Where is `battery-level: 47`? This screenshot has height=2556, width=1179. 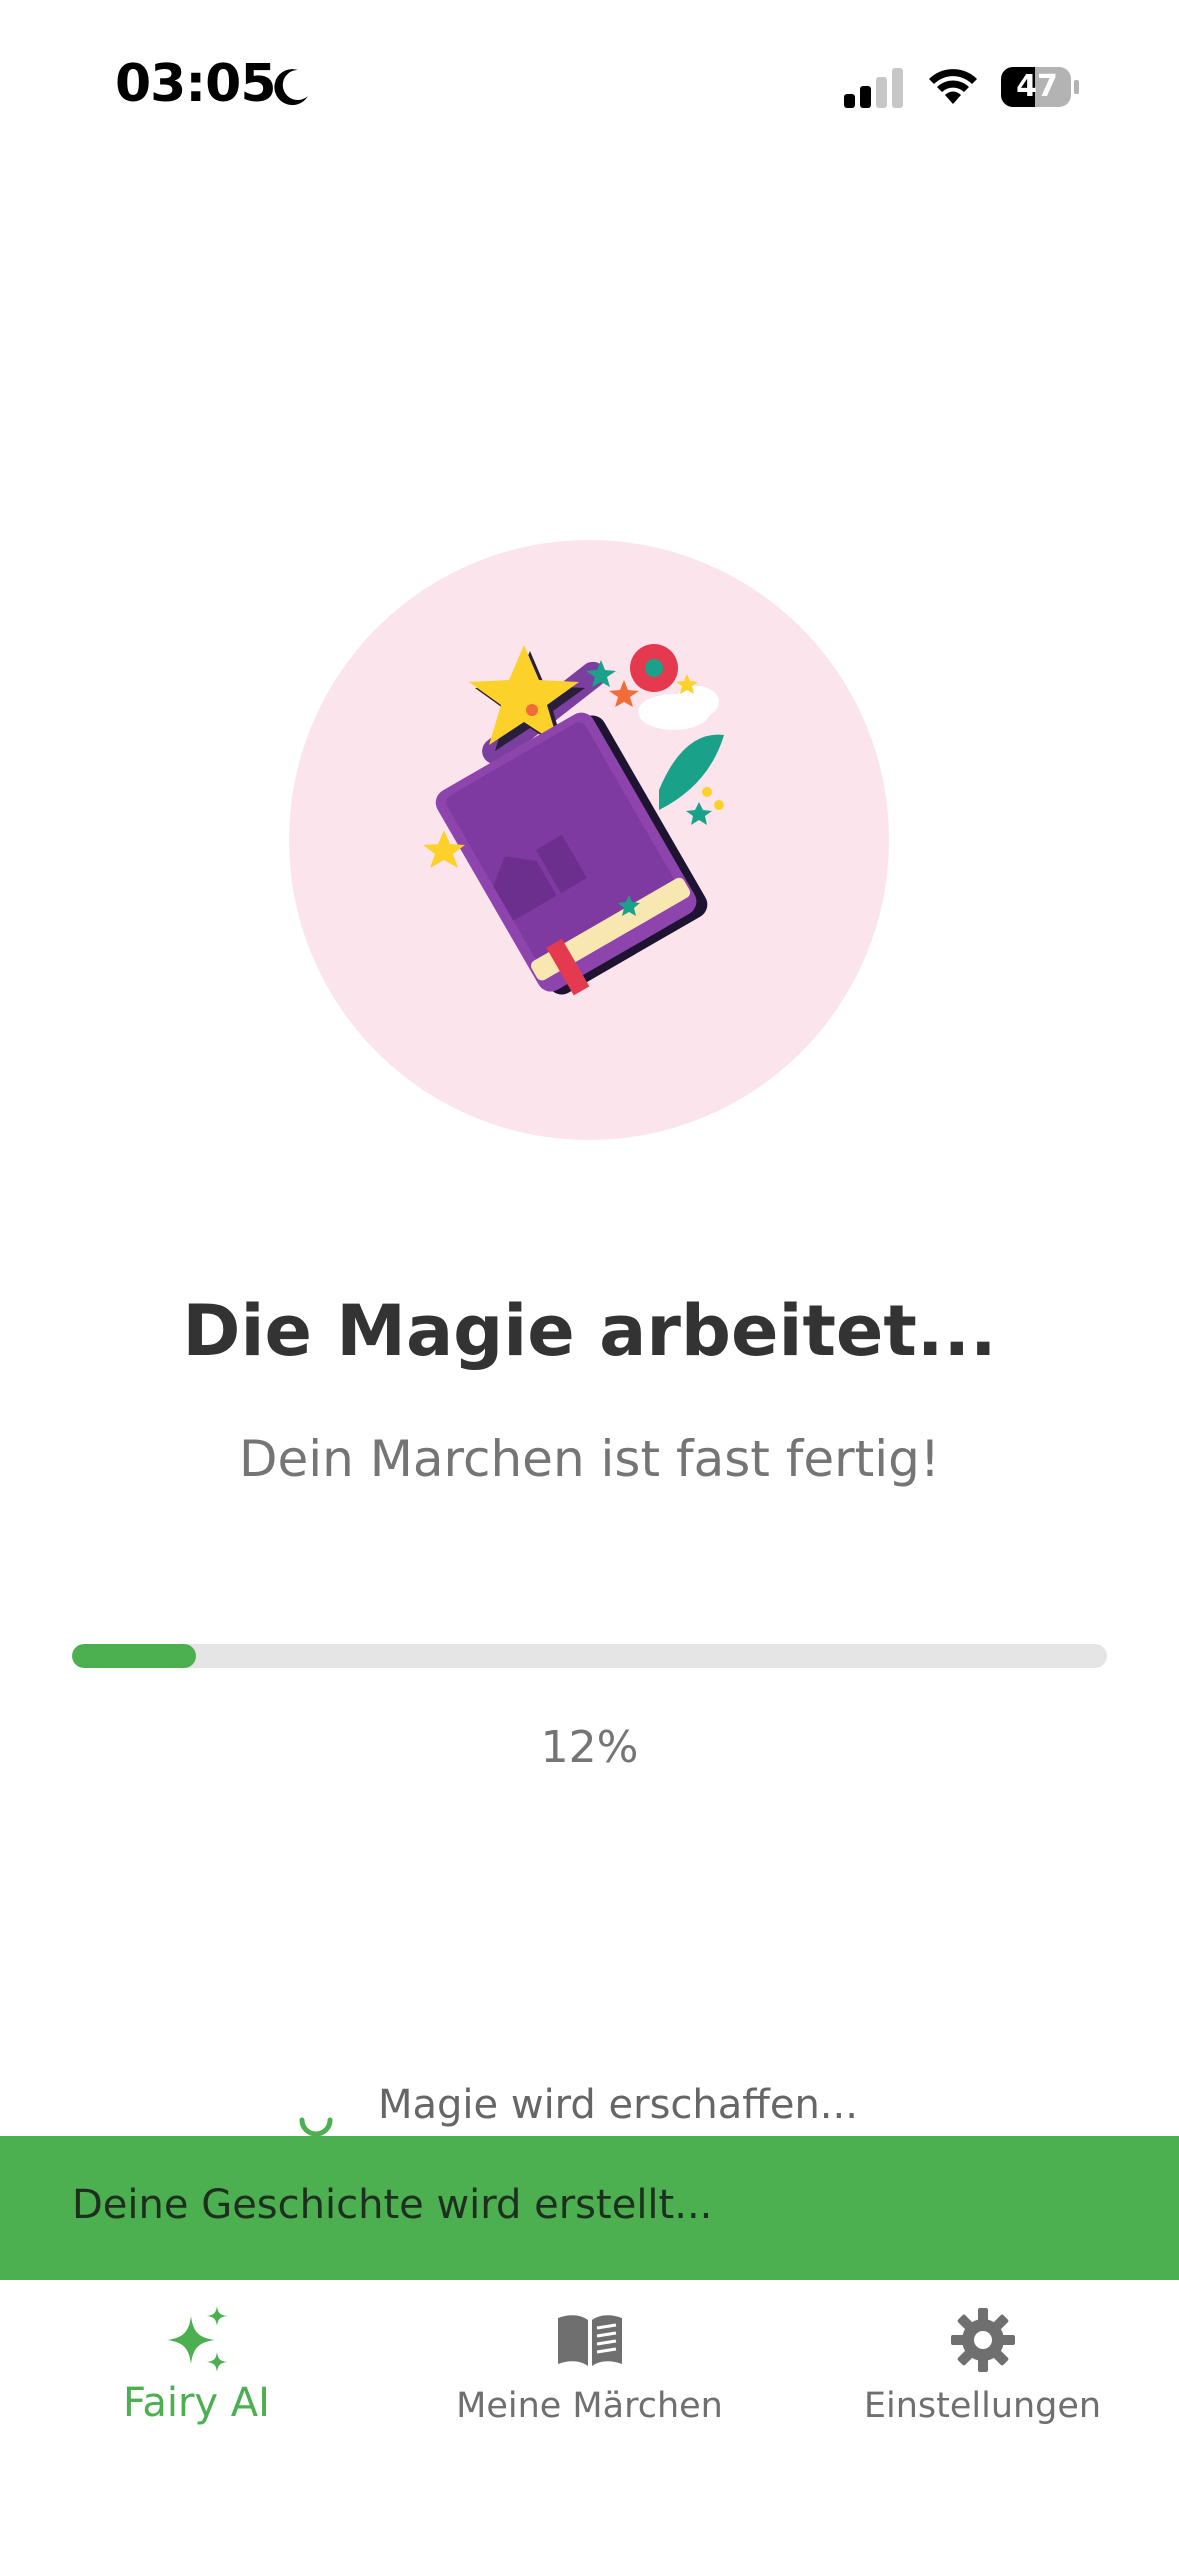
battery-level: 47 is located at coordinates (1037, 86).